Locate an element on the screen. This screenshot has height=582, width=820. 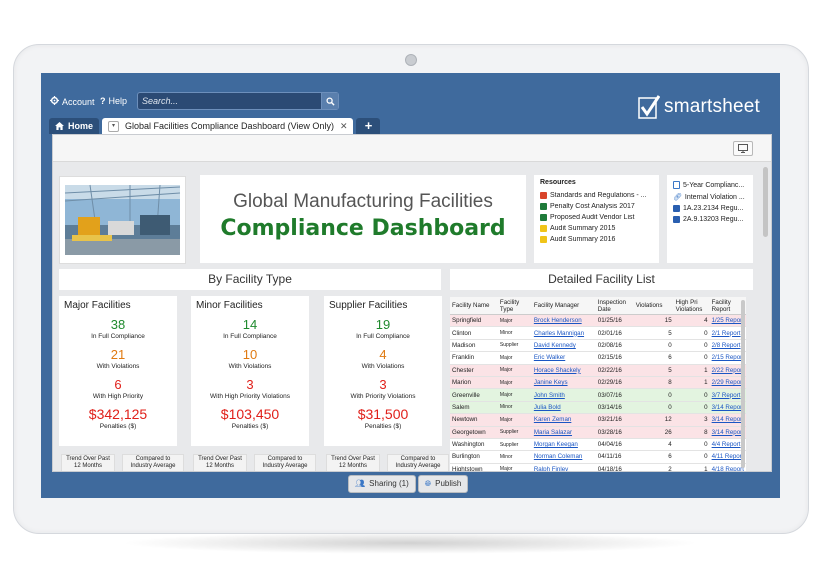
help-link: ? Help is located at coordinates (113, 101).